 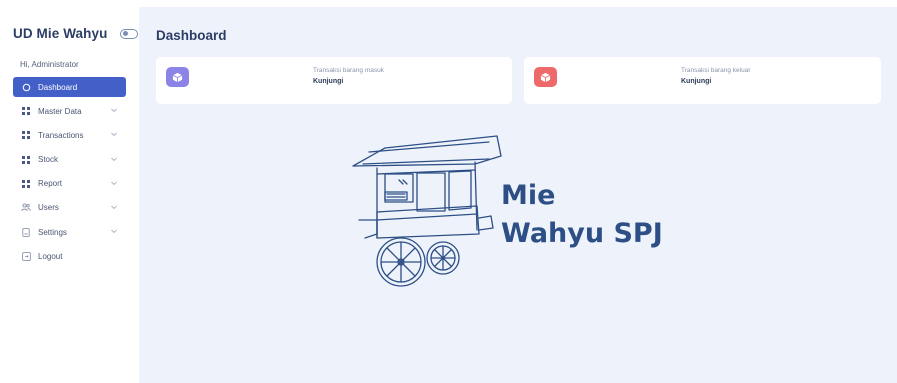 What do you see at coordinates (191, 35) in the screenshot?
I see `page-title: Dashboard` at bounding box center [191, 35].